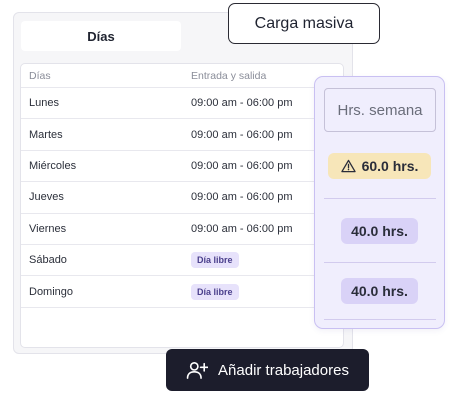  What do you see at coordinates (182, 167) in the screenshot?
I see `table-row: Miércoles 09:00 am - 06:00 pm` at bounding box center [182, 167].